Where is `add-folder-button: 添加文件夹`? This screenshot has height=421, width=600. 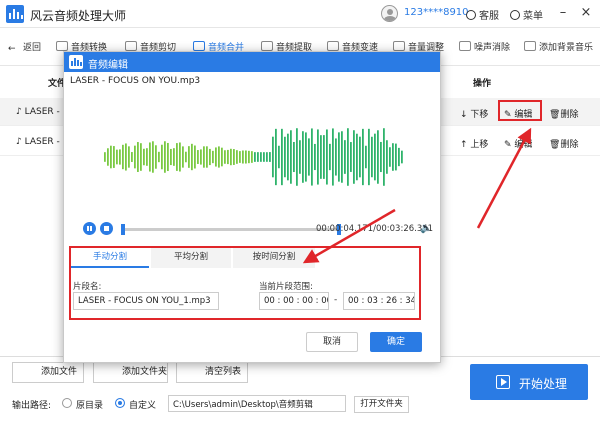
add-folder-button: 添加文件夹 is located at coordinates (130, 372).